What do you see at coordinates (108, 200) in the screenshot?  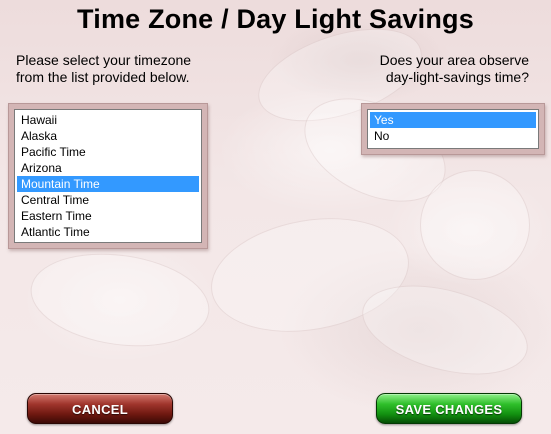 I see `timezone-option-central: Central Time` at bounding box center [108, 200].